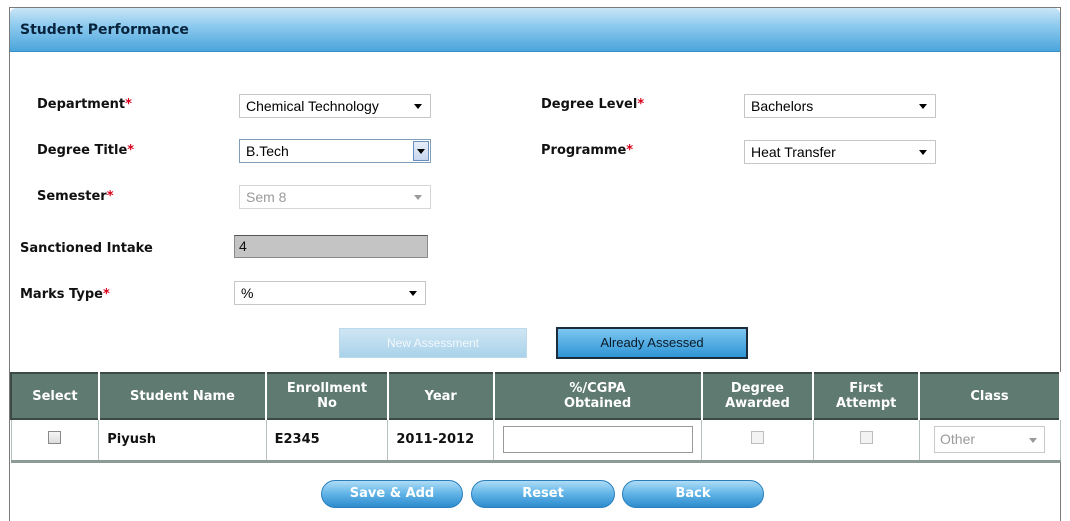 The image size is (1070, 521). Describe the element at coordinates (182, 440) in the screenshot. I see `student-name-cell: Piyush` at that location.